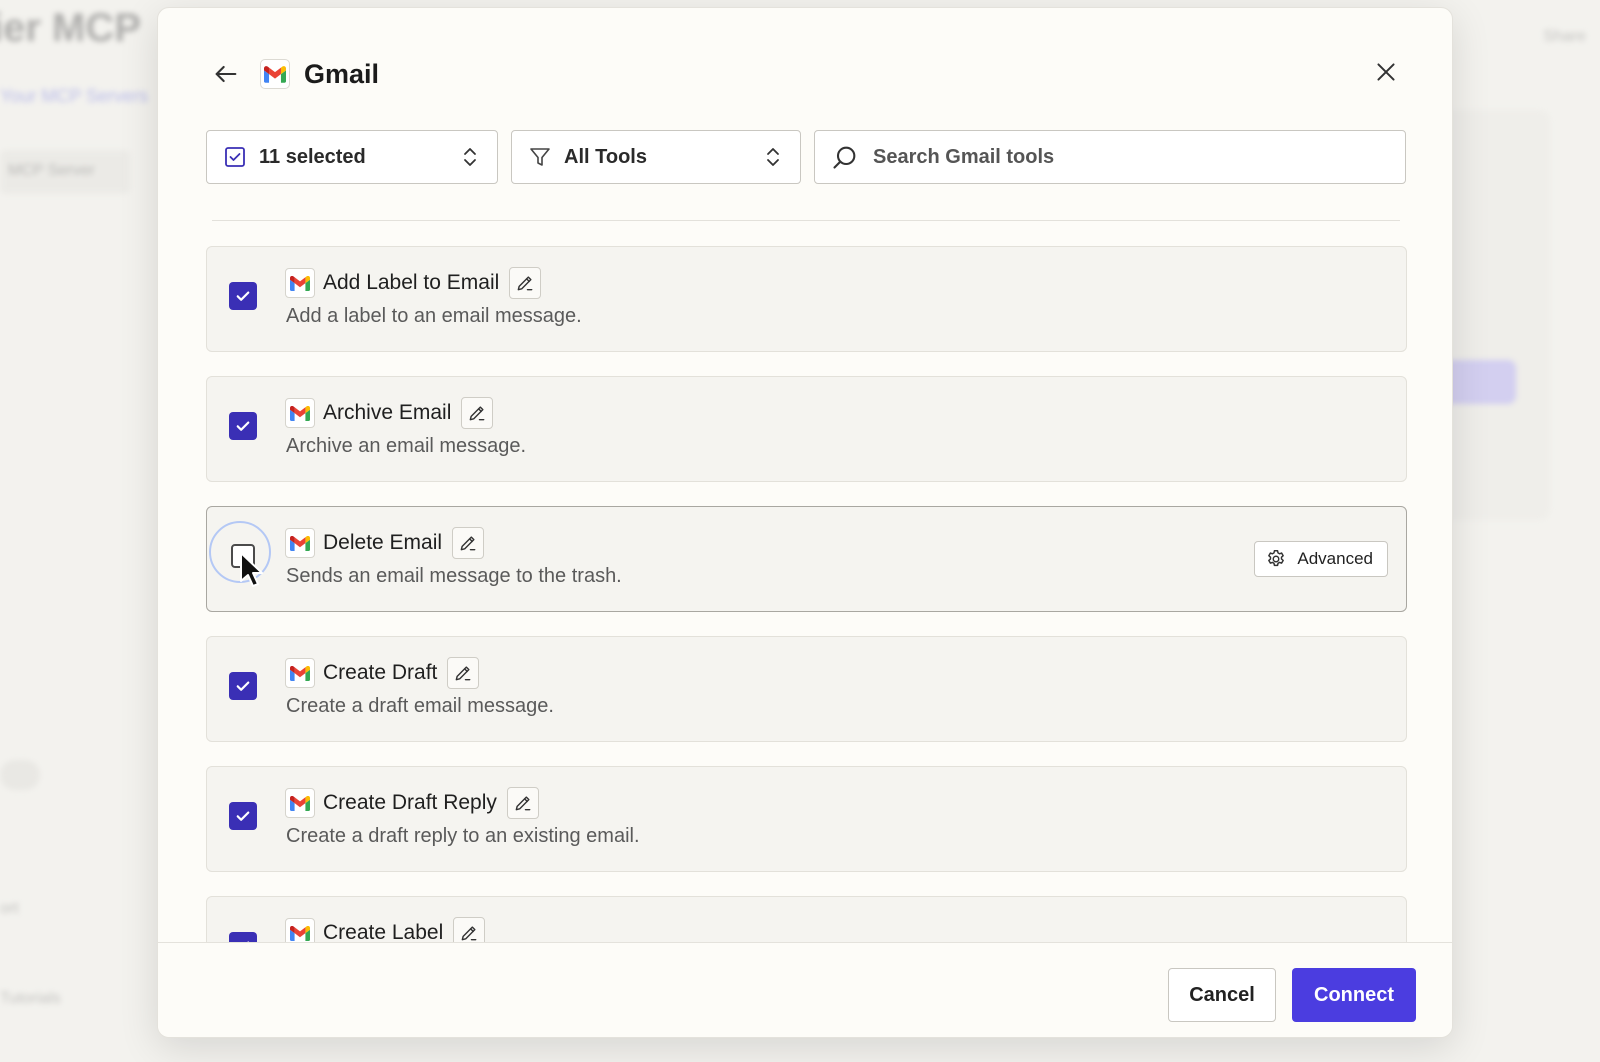 Image resolution: width=1600 pixels, height=1062 pixels. What do you see at coordinates (312, 156) in the screenshot?
I see `selection-label: 11 selected` at bounding box center [312, 156].